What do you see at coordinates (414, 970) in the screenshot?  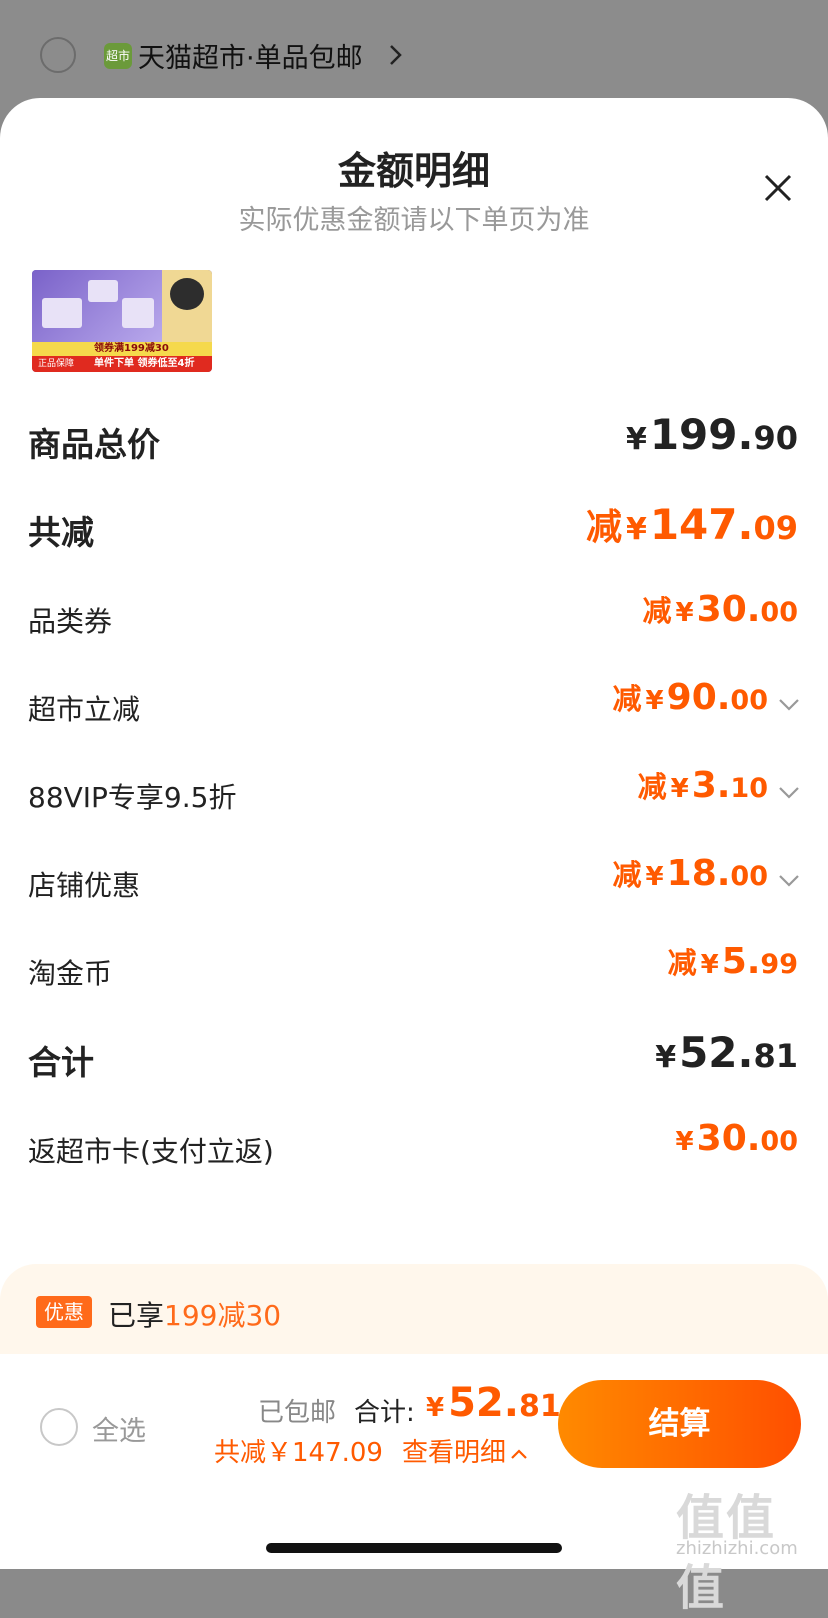 I see `row-coins: 淘金币 减 ¥5. 99` at bounding box center [414, 970].